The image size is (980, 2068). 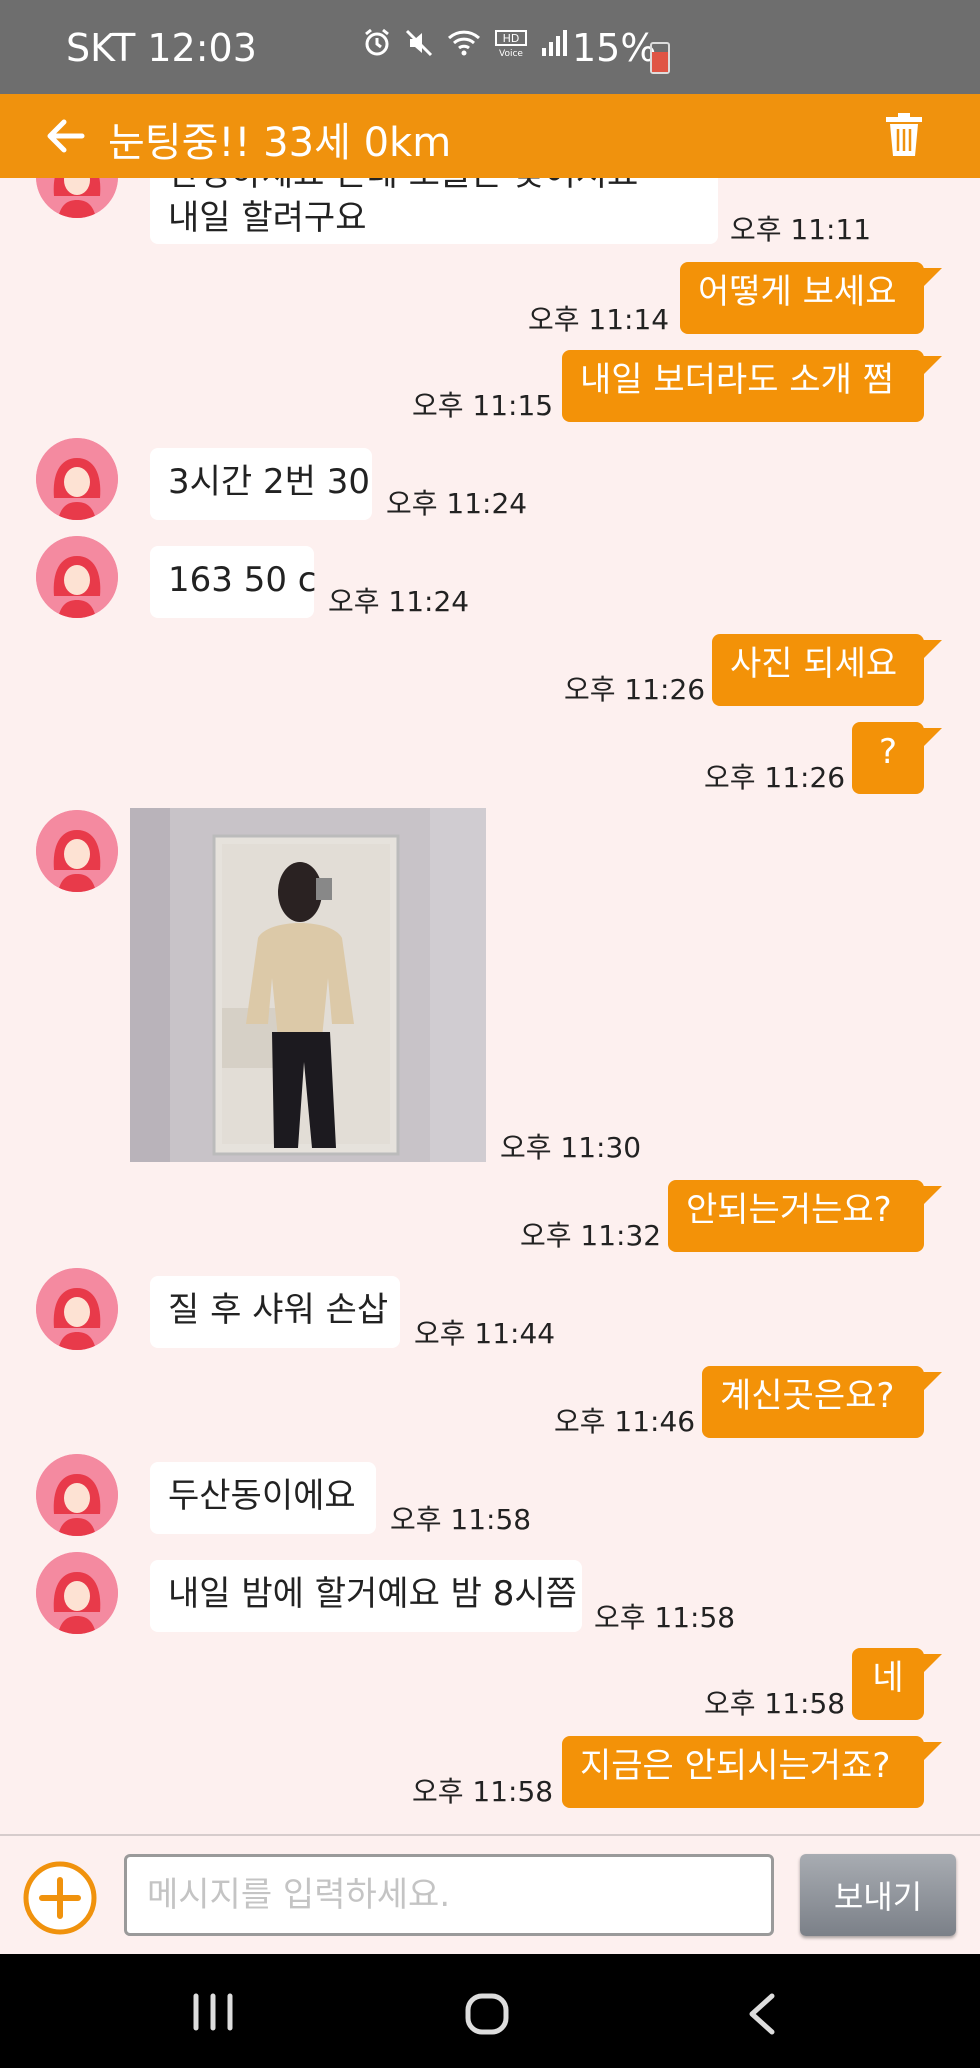 I want to click on message-bubble-outgoing: 지금은 안되시는거죠?, so click(x=752, y=1772).